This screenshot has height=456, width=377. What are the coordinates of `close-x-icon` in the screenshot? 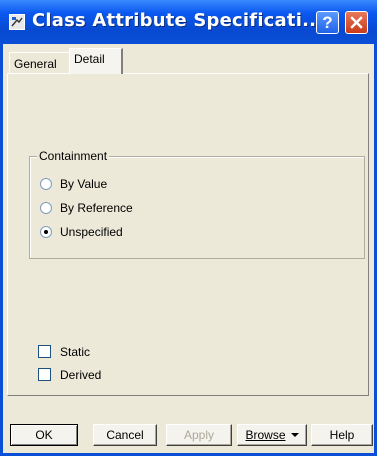 It's located at (356, 22).